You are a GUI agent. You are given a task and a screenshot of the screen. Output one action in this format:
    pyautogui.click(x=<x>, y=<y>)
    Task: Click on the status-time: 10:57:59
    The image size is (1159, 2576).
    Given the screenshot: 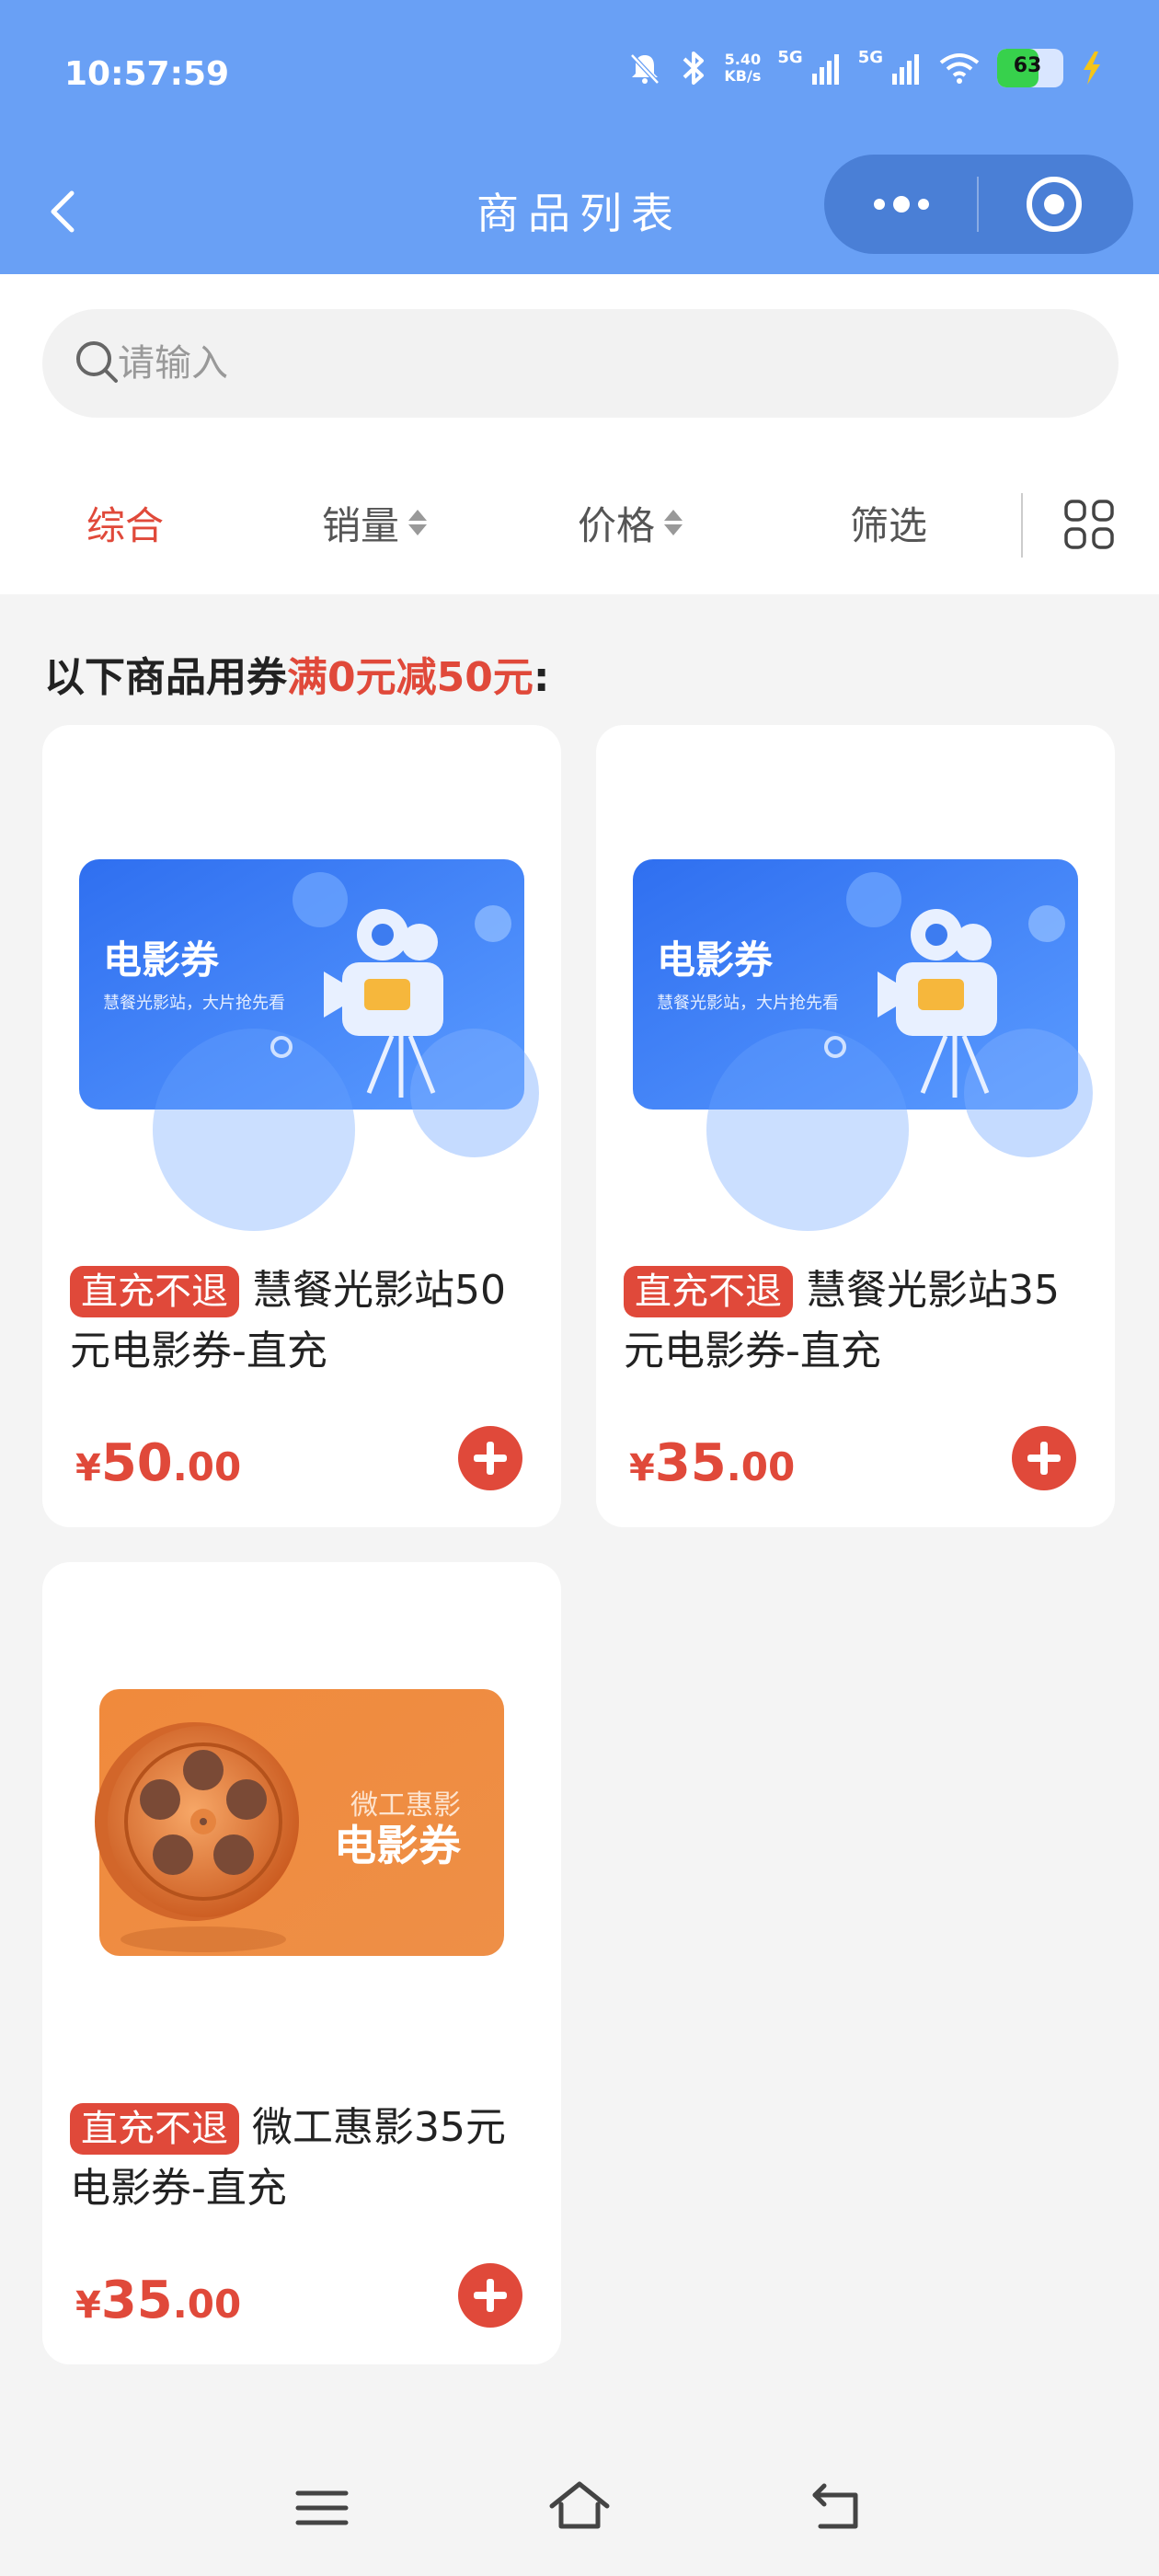 What is the action you would take?
    pyautogui.click(x=147, y=74)
    